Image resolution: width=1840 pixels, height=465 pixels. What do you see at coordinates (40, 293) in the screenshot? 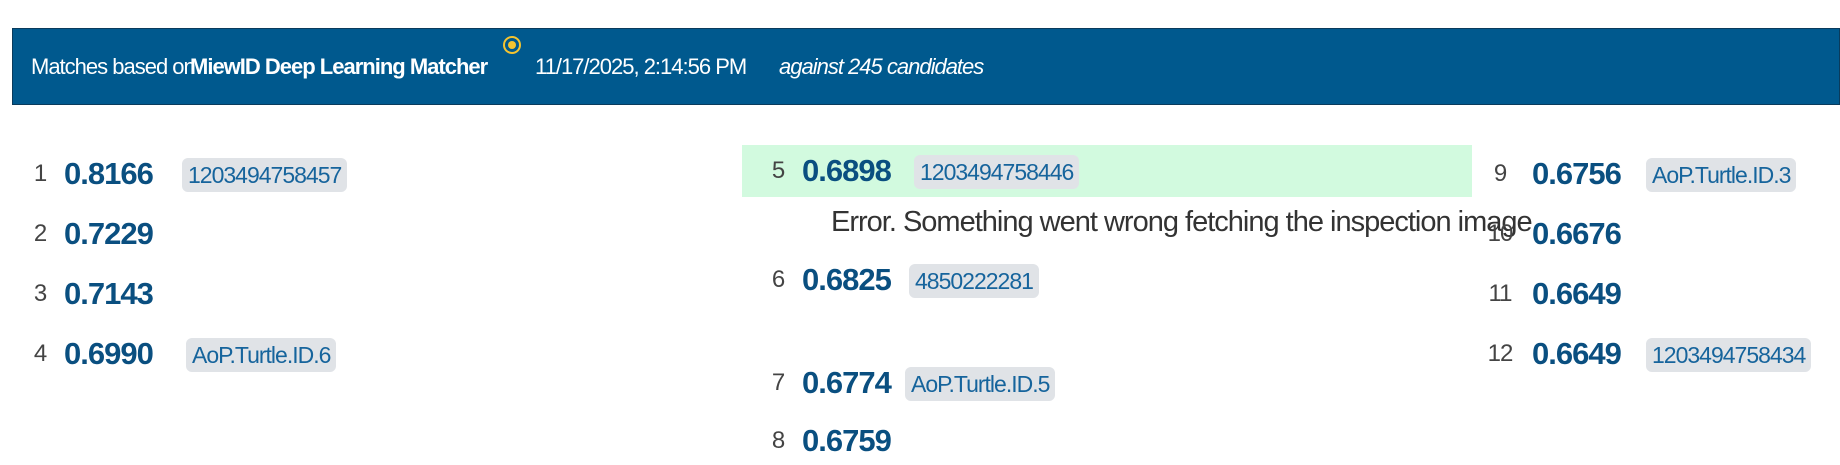
I see `match-rank: 3` at bounding box center [40, 293].